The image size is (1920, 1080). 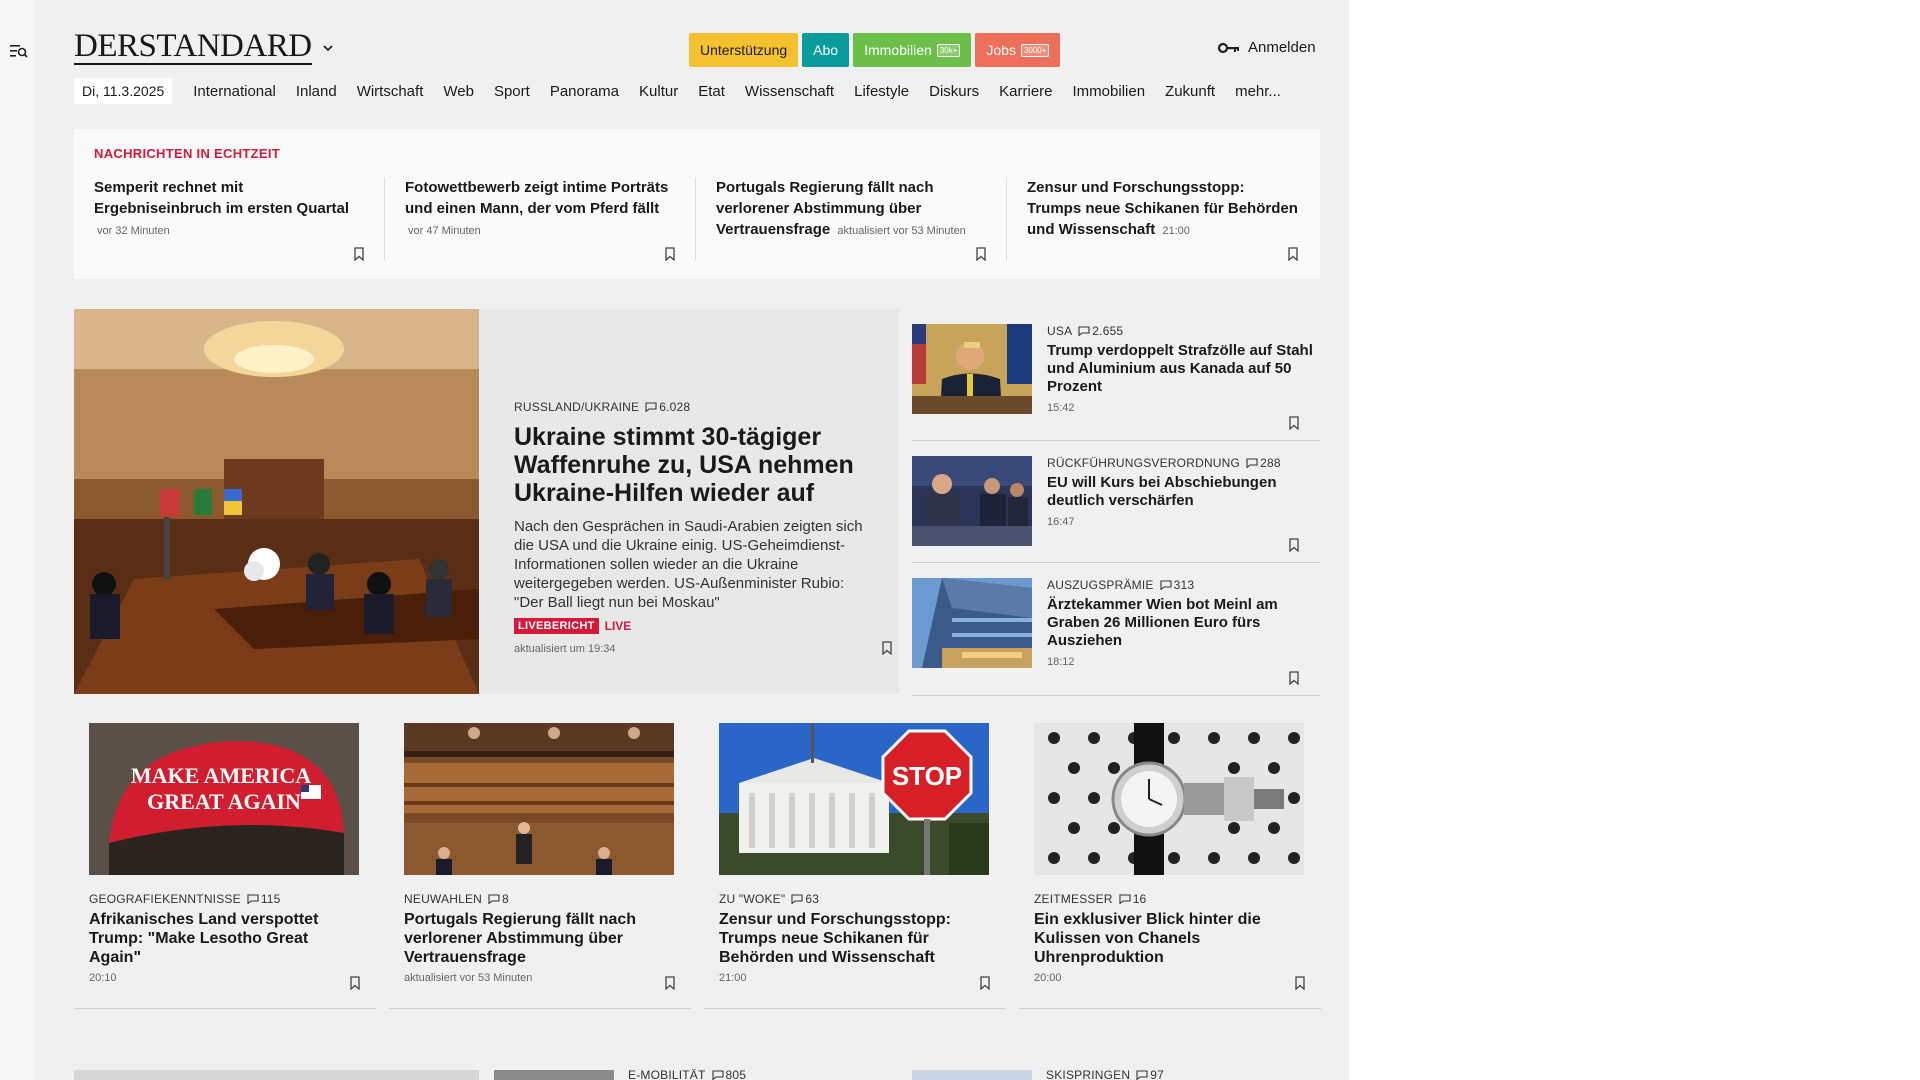 What do you see at coordinates (972, 369) in the screenshot?
I see `trump-press-image` at bounding box center [972, 369].